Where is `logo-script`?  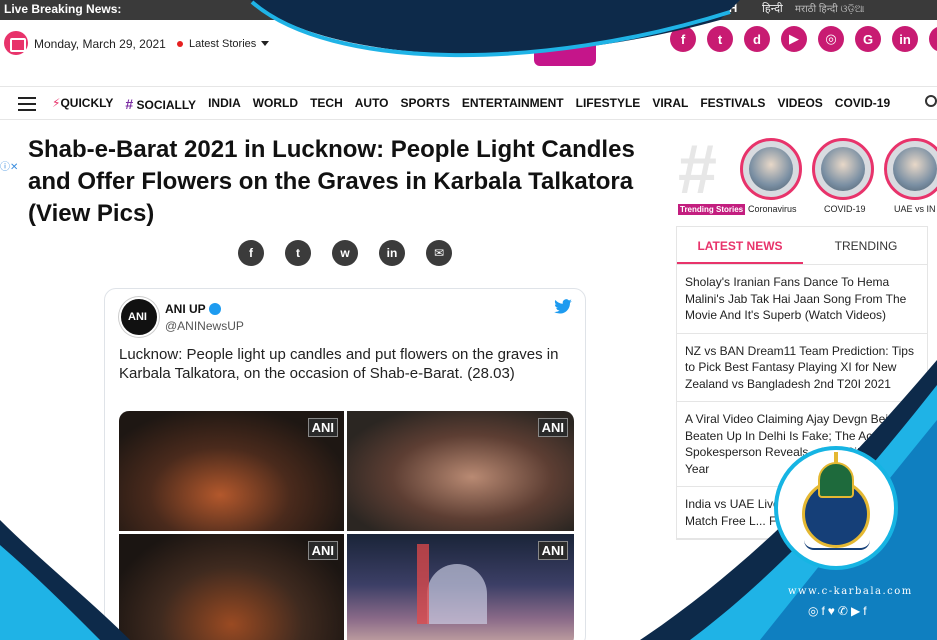
logo-script is located at coordinates (837, 545).